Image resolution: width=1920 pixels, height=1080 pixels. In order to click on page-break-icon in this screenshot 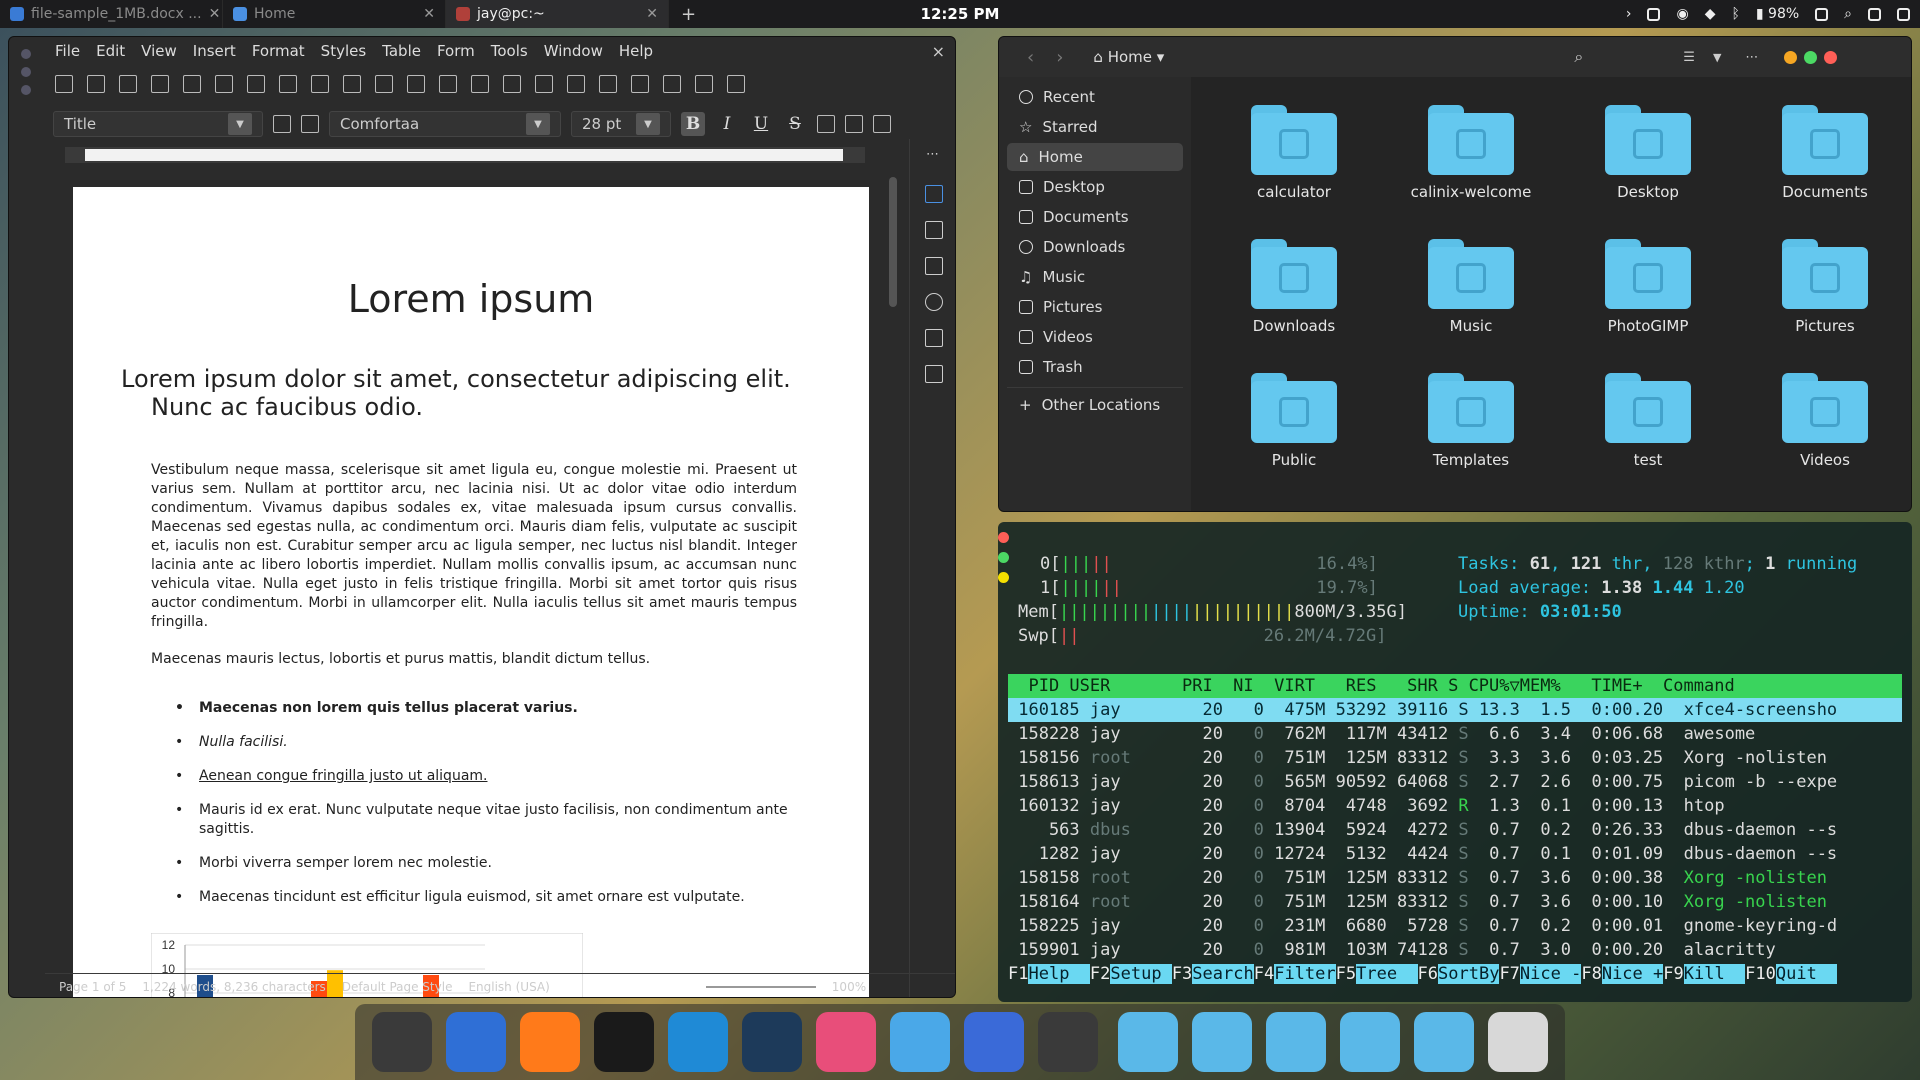, I will do `click(672, 84)`.